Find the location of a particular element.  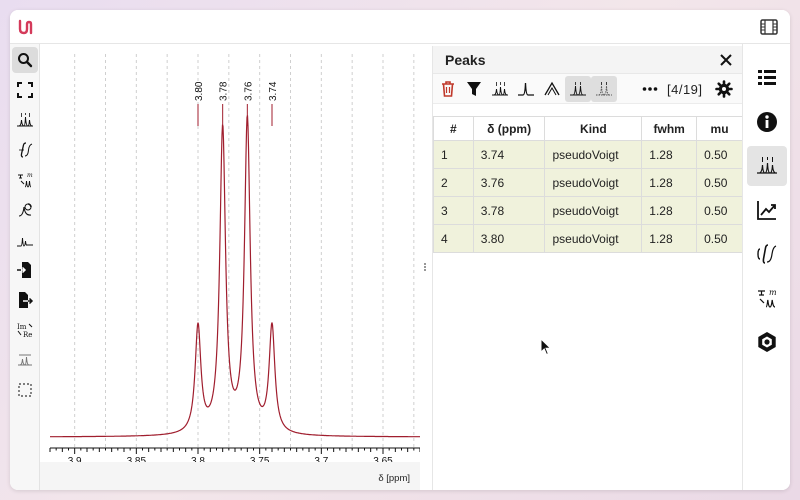

integrals-panel-button is located at coordinates (767, 254).